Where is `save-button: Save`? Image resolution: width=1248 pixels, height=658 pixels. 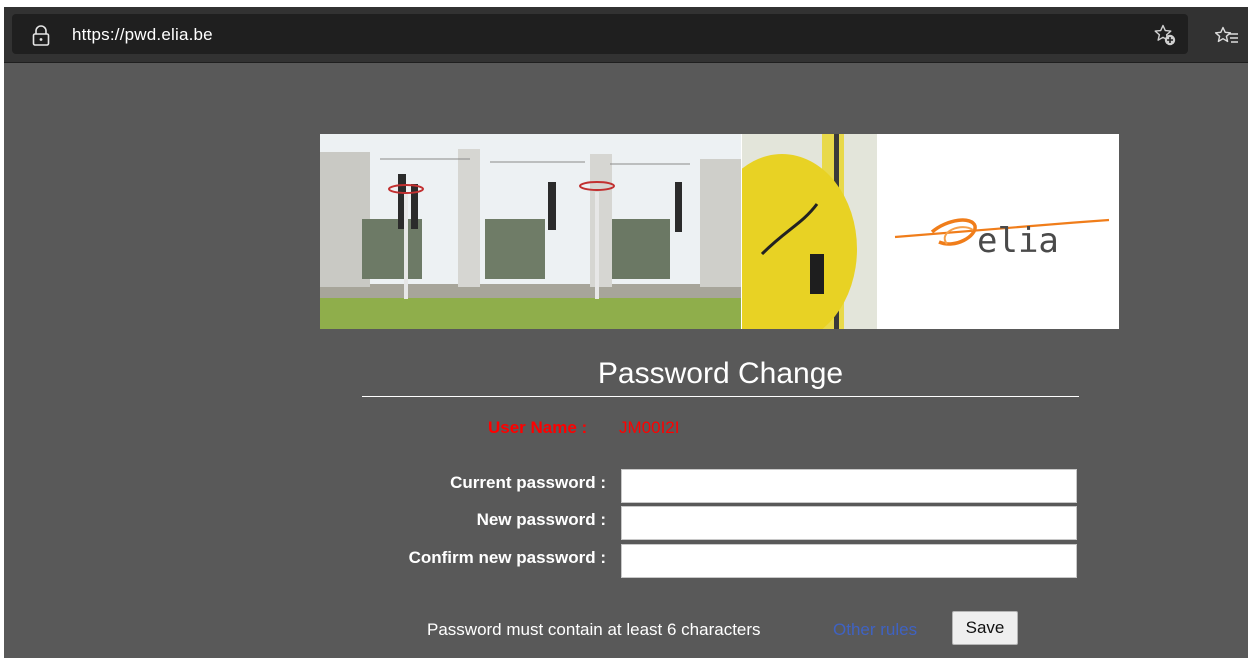
save-button: Save is located at coordinates (985, 628).